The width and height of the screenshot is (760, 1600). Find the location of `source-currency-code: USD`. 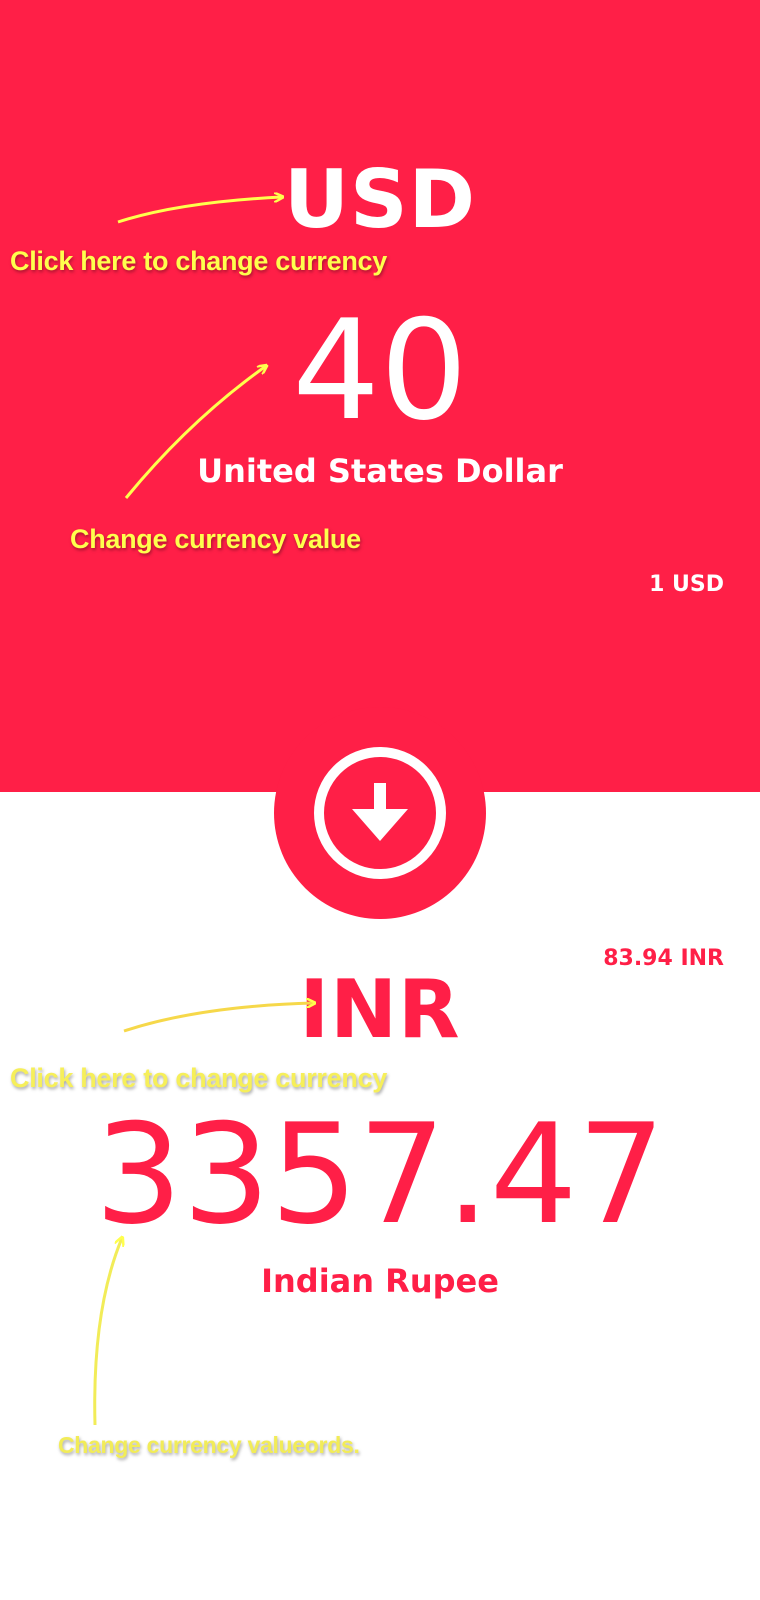

source-currency-code: USD is located at coordinates (380, 200).